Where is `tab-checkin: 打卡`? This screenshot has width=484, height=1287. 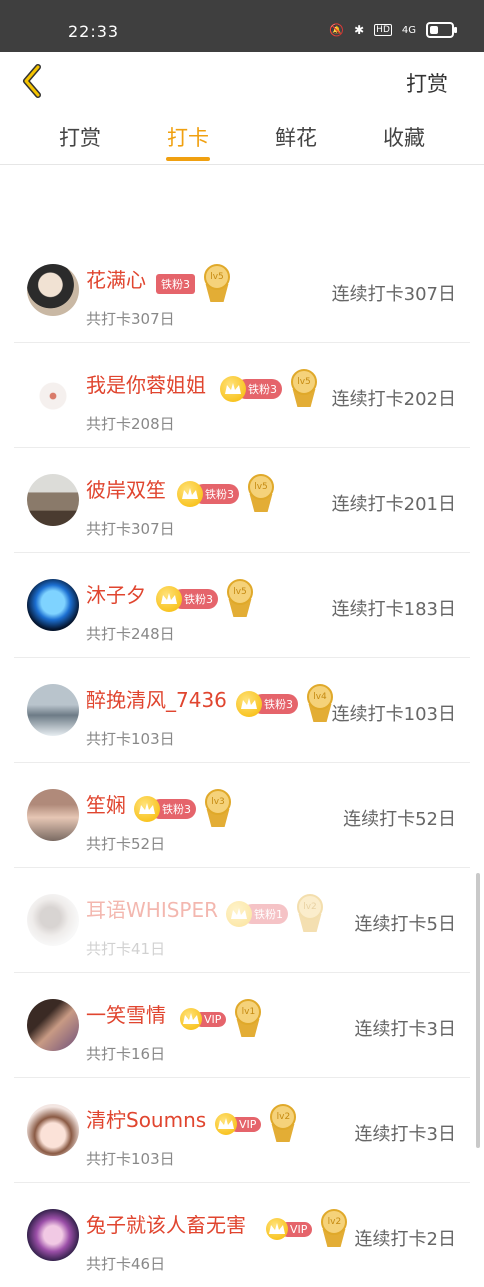 tab-checkin: 打卡 is located at coordinates (188, 137).